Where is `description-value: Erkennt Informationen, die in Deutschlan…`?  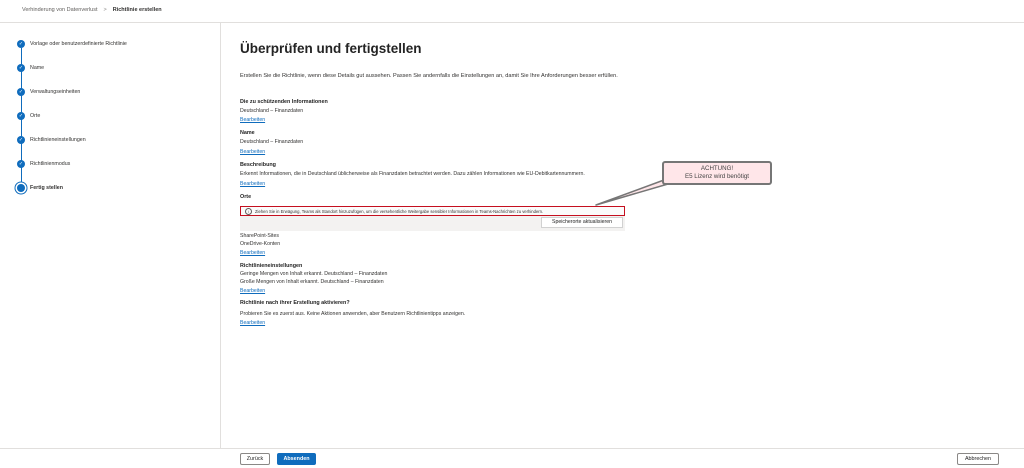
description-value: Erkennt Informationen, die in Deutschlan… is located at coordinates (412, 174).